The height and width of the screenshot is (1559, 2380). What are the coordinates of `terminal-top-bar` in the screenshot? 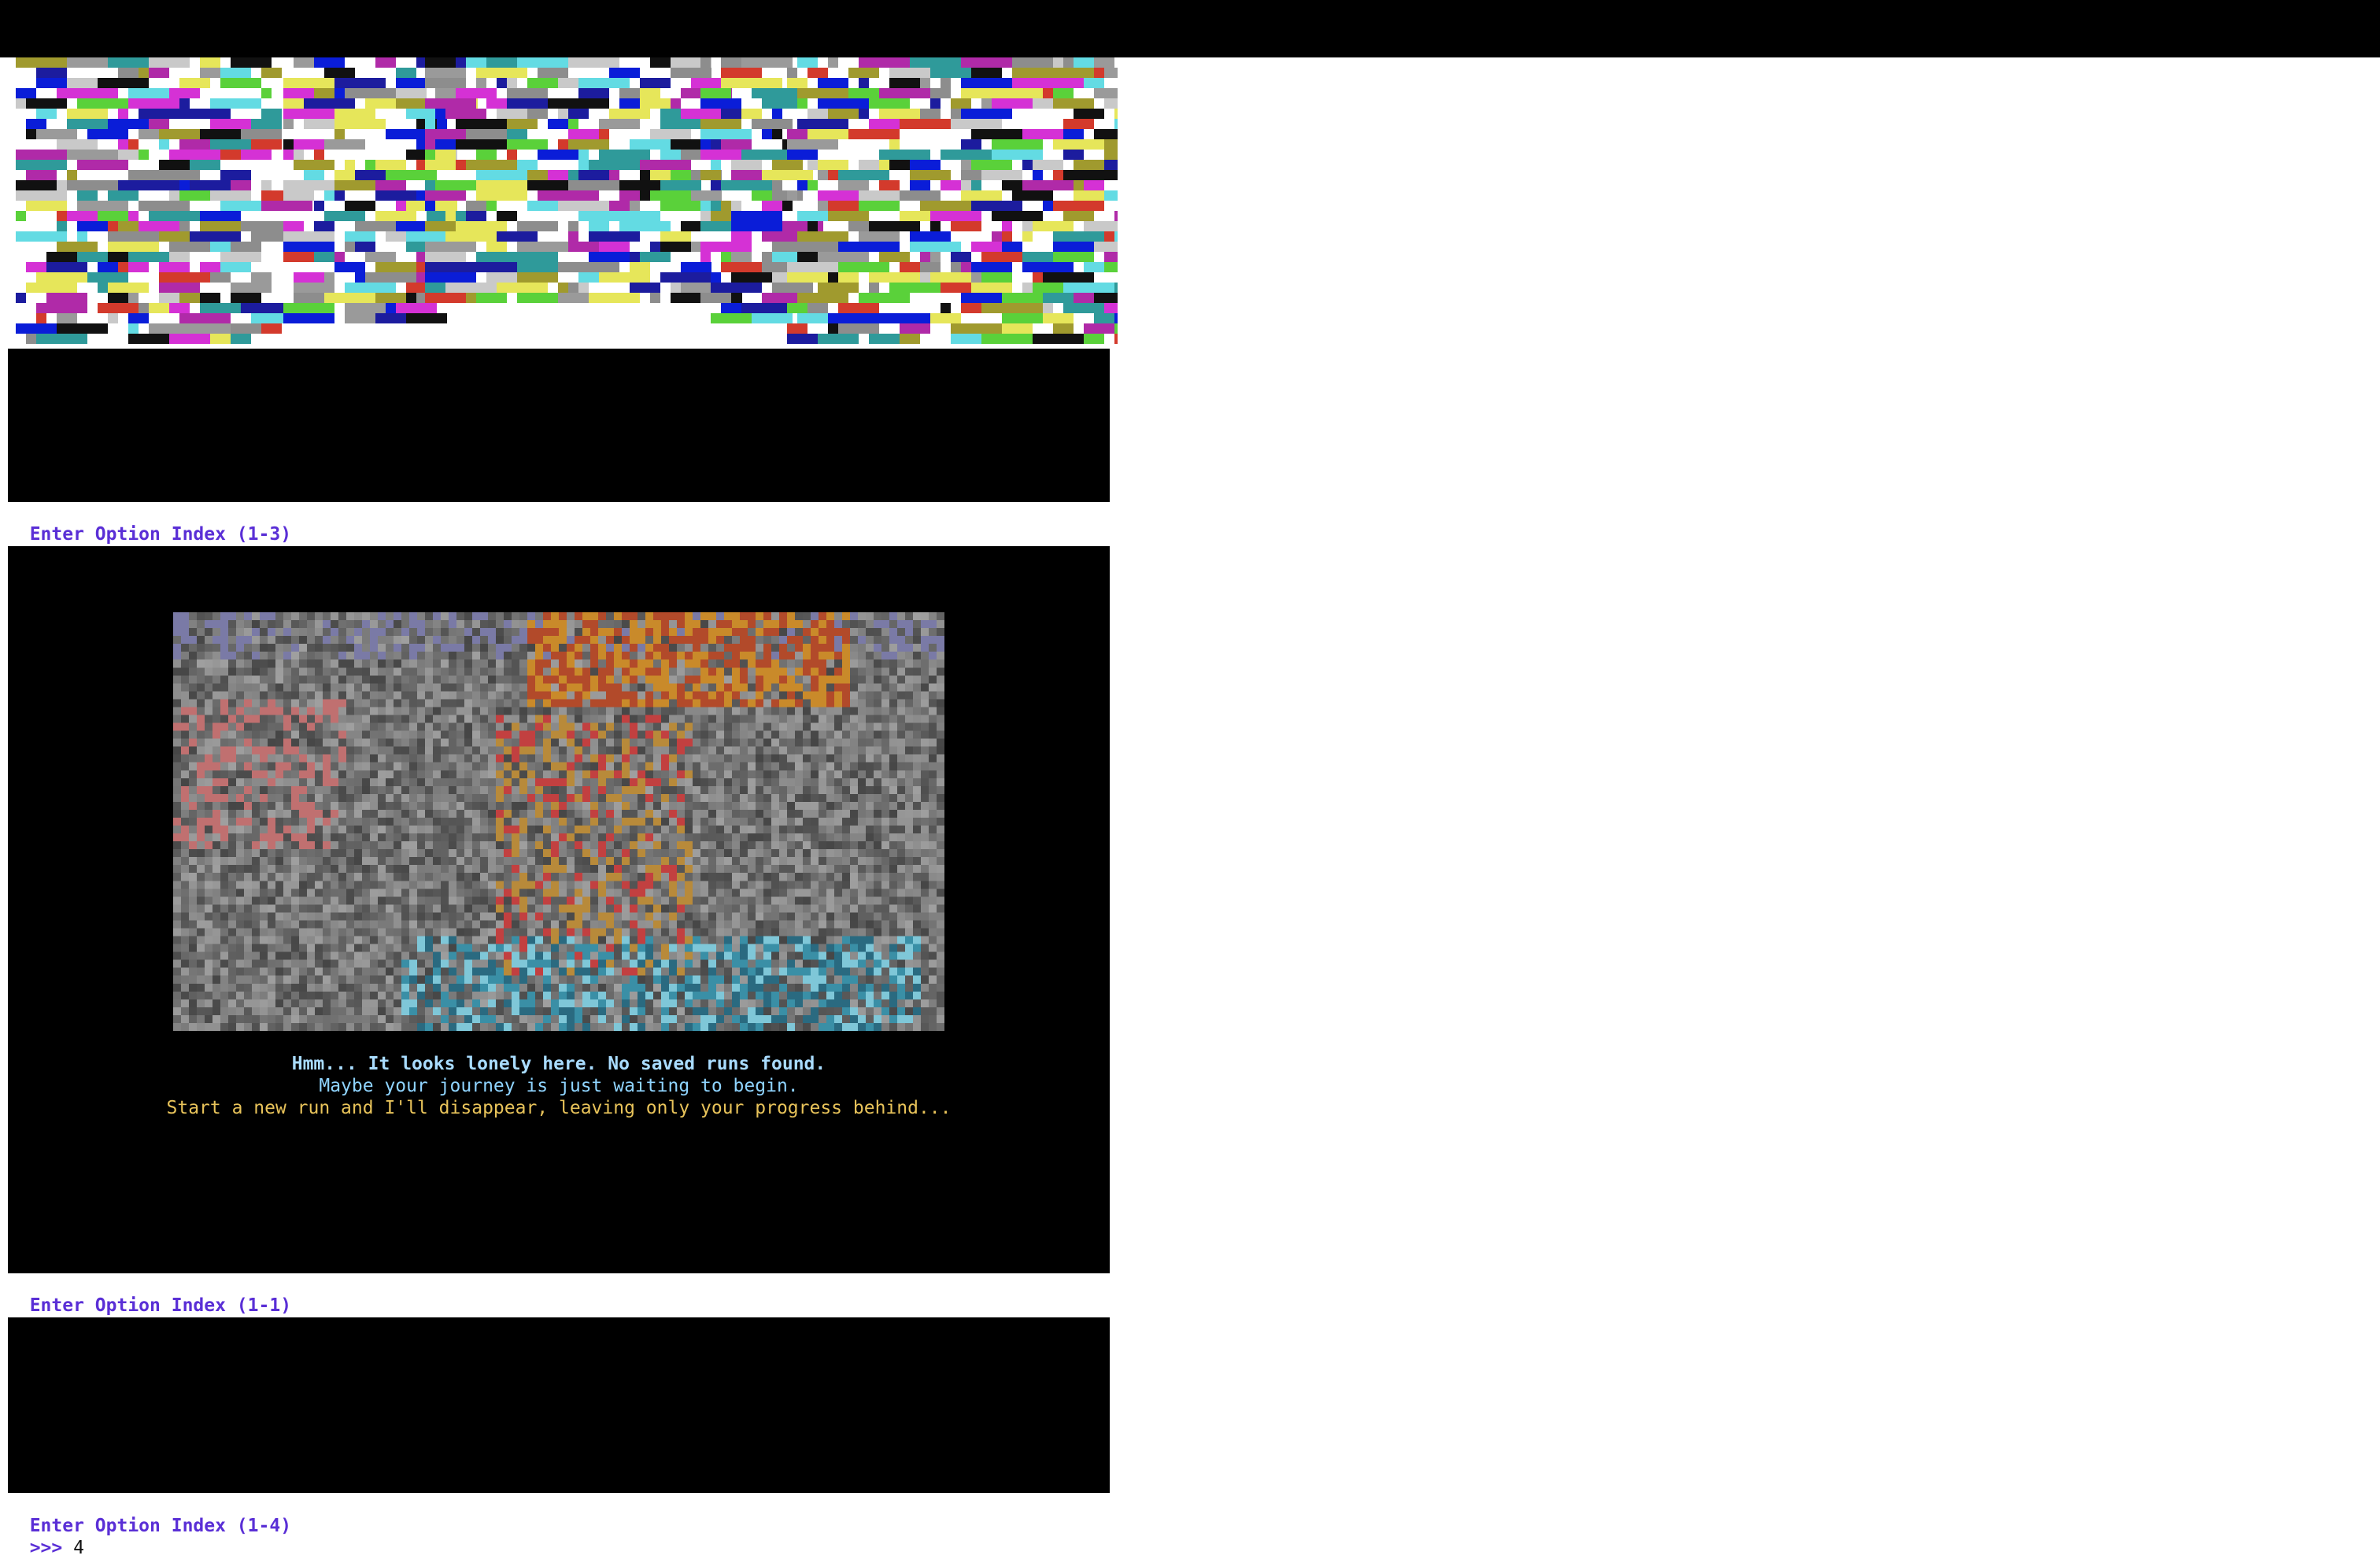 It's located at (1190, 28).